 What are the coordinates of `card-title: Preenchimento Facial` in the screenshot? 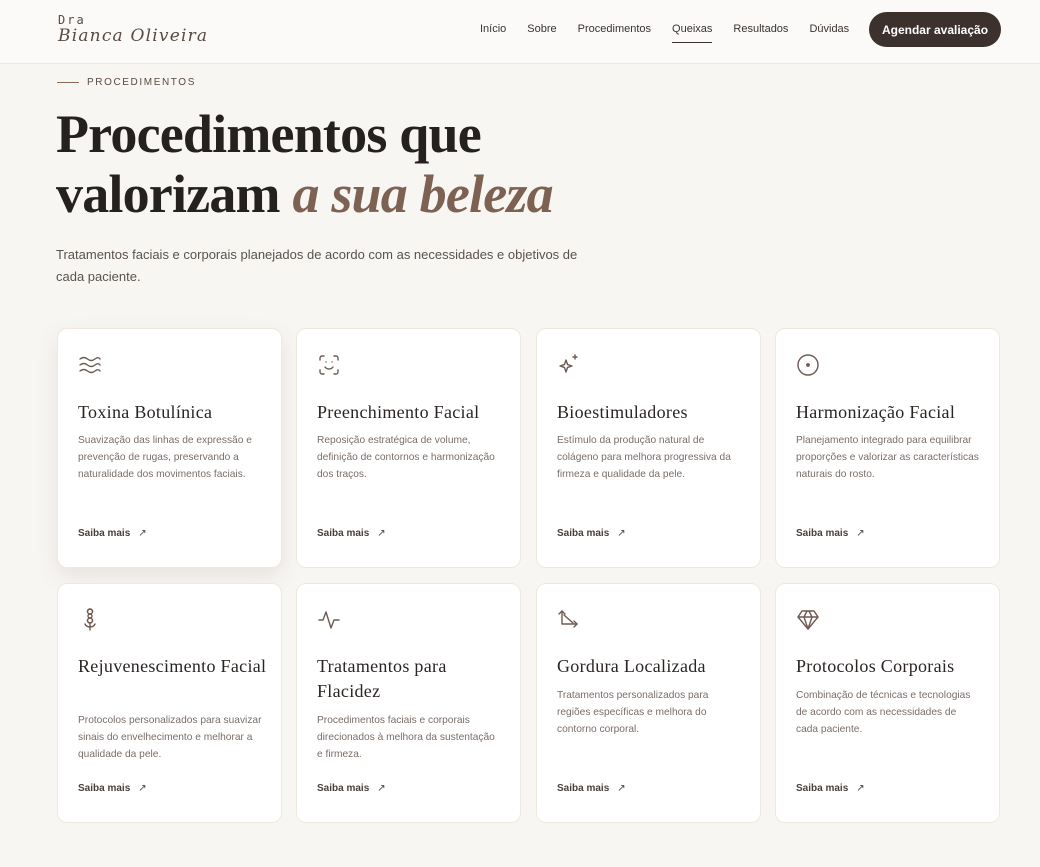 It's located at (398, 412).